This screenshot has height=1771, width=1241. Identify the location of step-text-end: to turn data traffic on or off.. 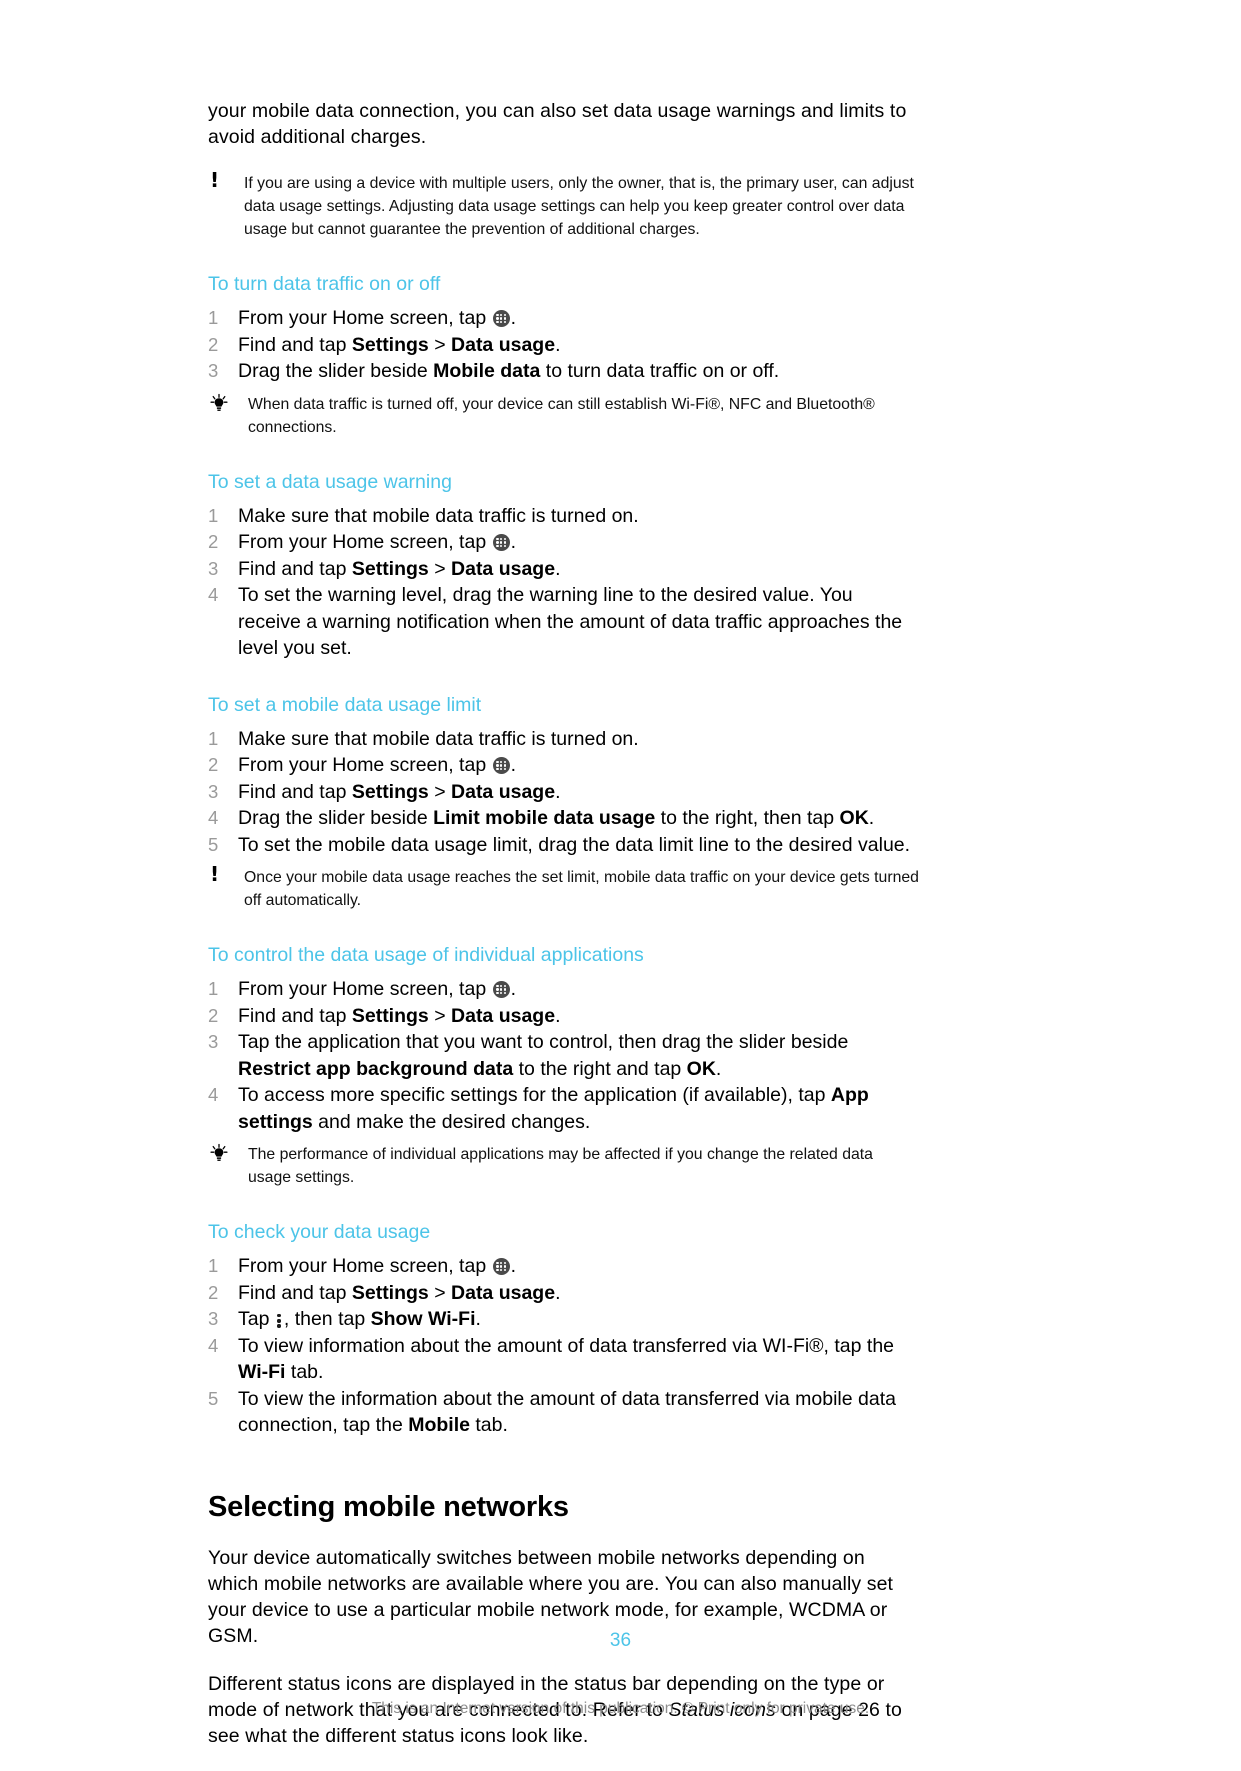
(660, 371).